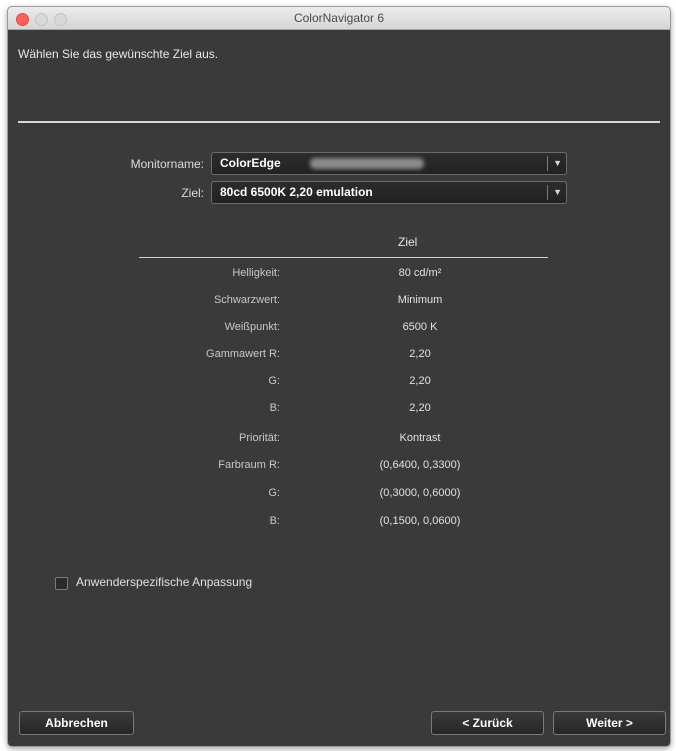  What do you see at coordinates (249, 465) in the screenshot?
I see `row-label-gamut-r: Farbraum R:` at bounding box center [249, 465].